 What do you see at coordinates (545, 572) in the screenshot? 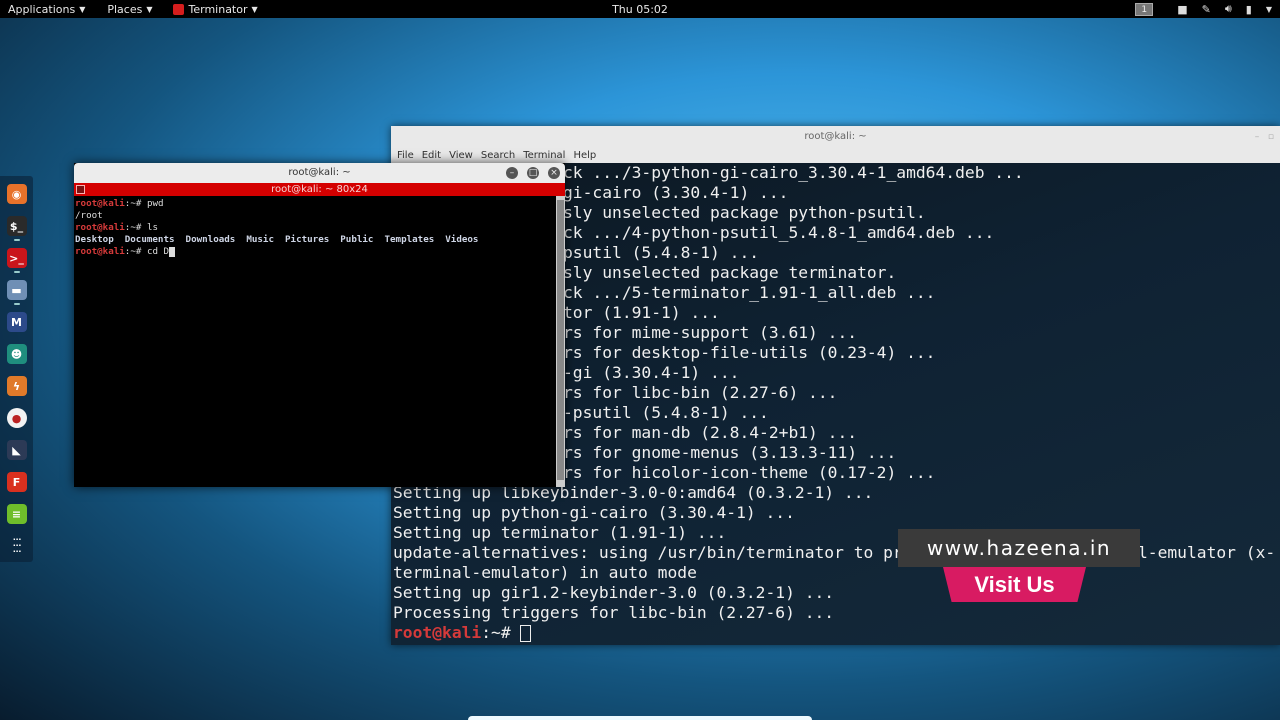
I see `terminal-line: terminal-emulator) in auto mode` at bounding box center [545, 572].